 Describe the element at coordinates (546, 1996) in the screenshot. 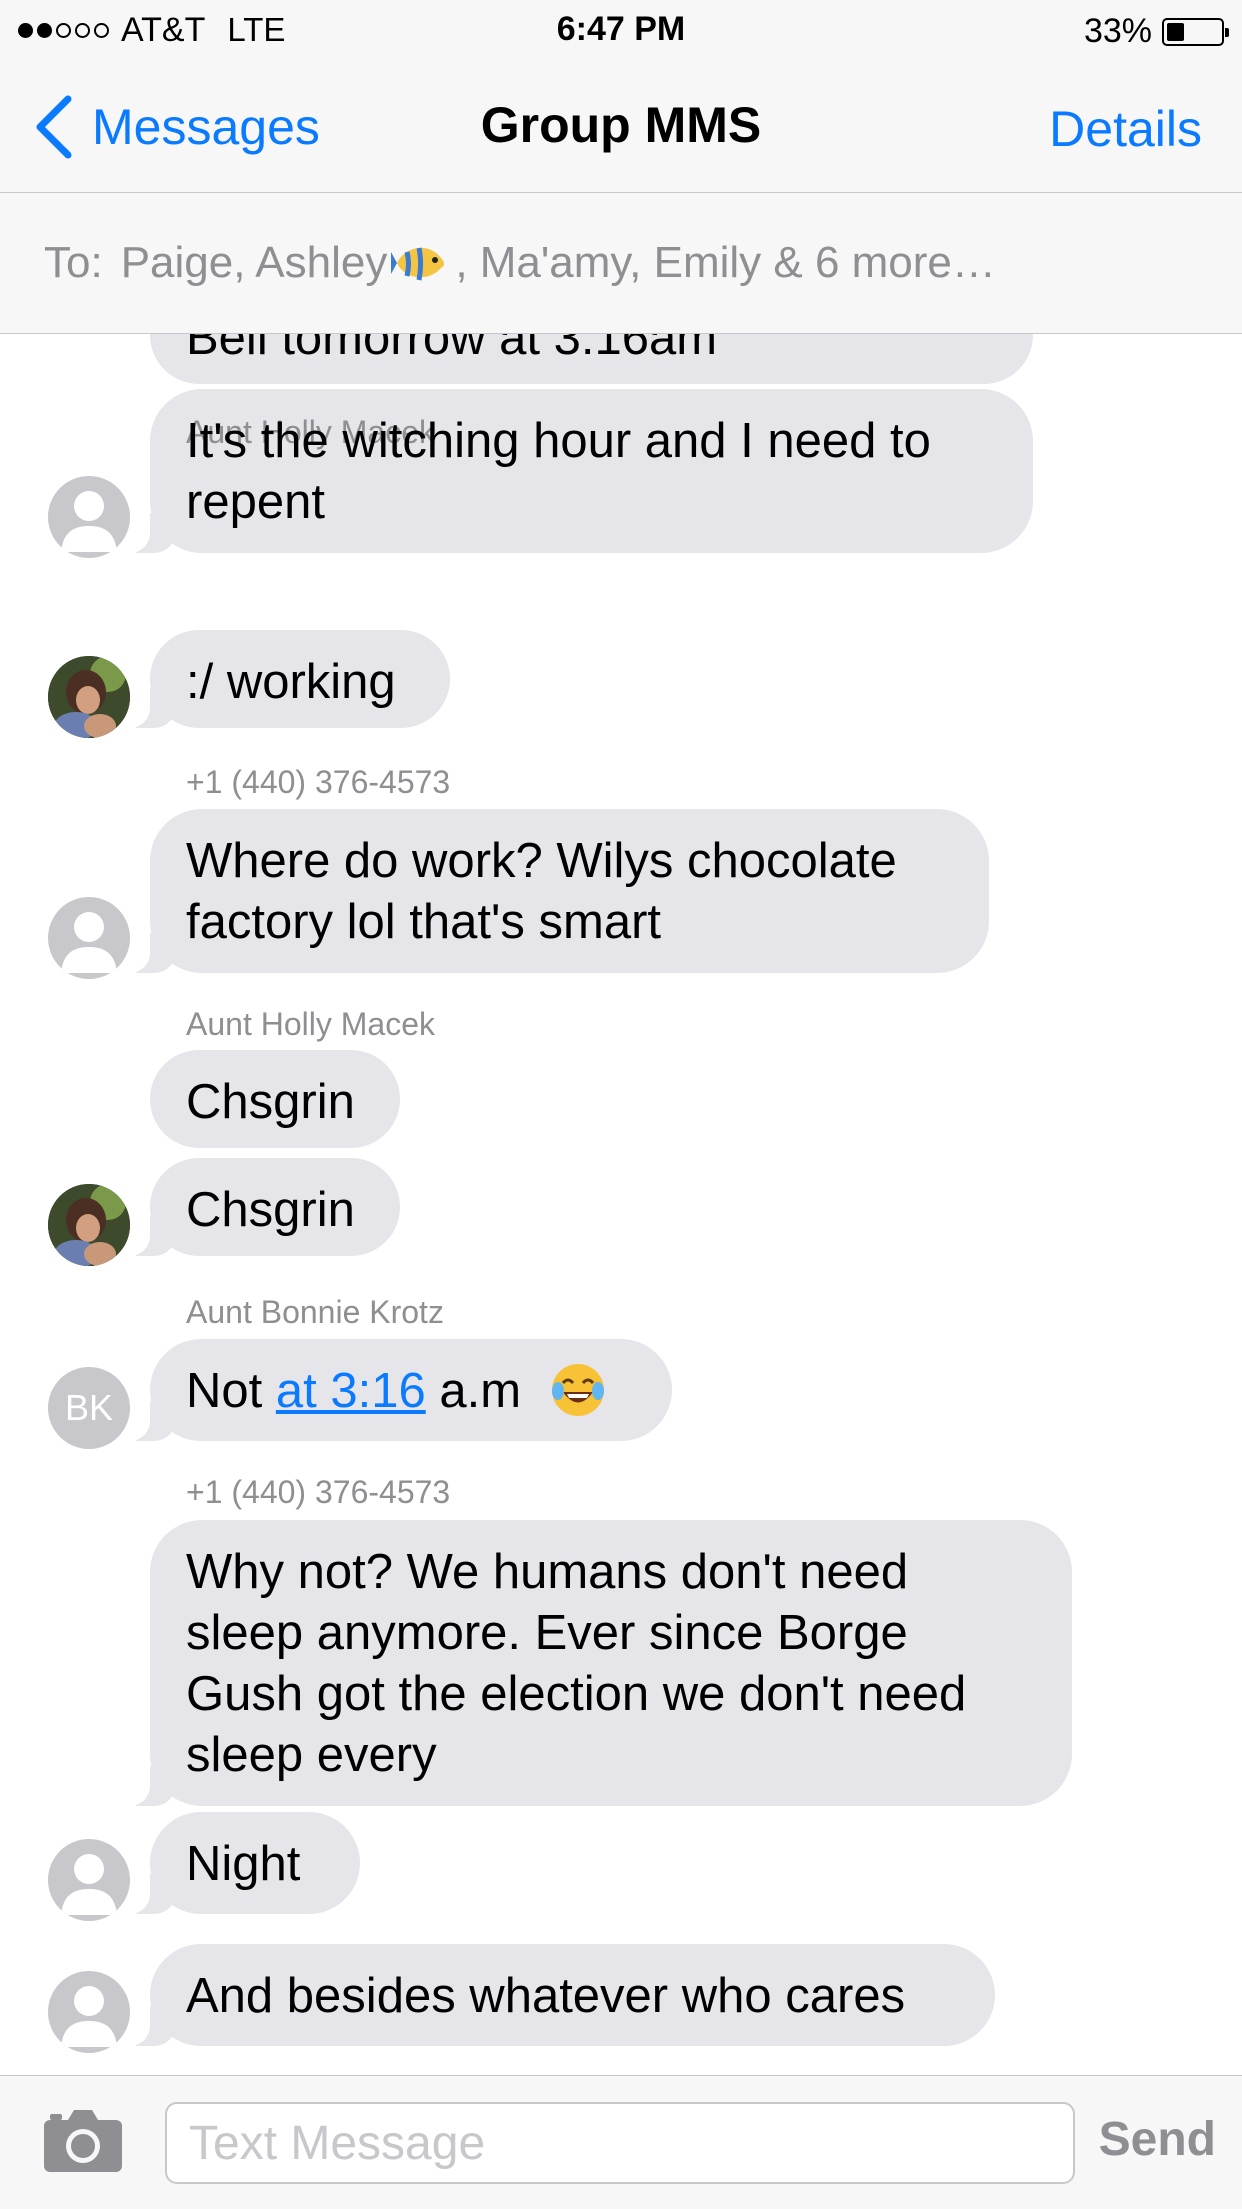

I see `message-text: And besides whatever who cares` at that location.